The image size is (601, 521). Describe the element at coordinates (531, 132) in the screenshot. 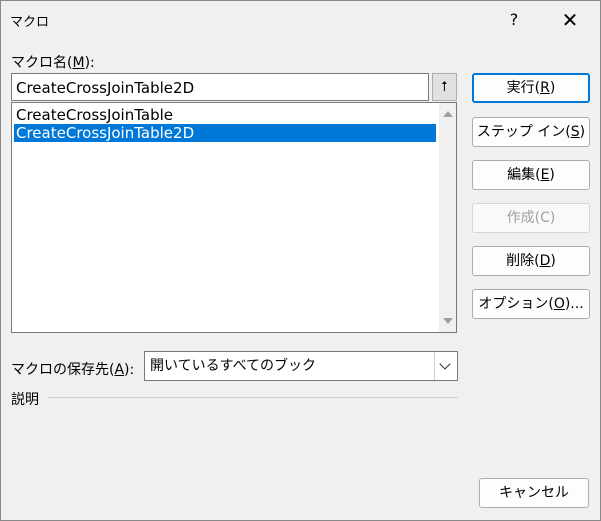

I see `step-in-button: ステップ イン(S)` at that location.